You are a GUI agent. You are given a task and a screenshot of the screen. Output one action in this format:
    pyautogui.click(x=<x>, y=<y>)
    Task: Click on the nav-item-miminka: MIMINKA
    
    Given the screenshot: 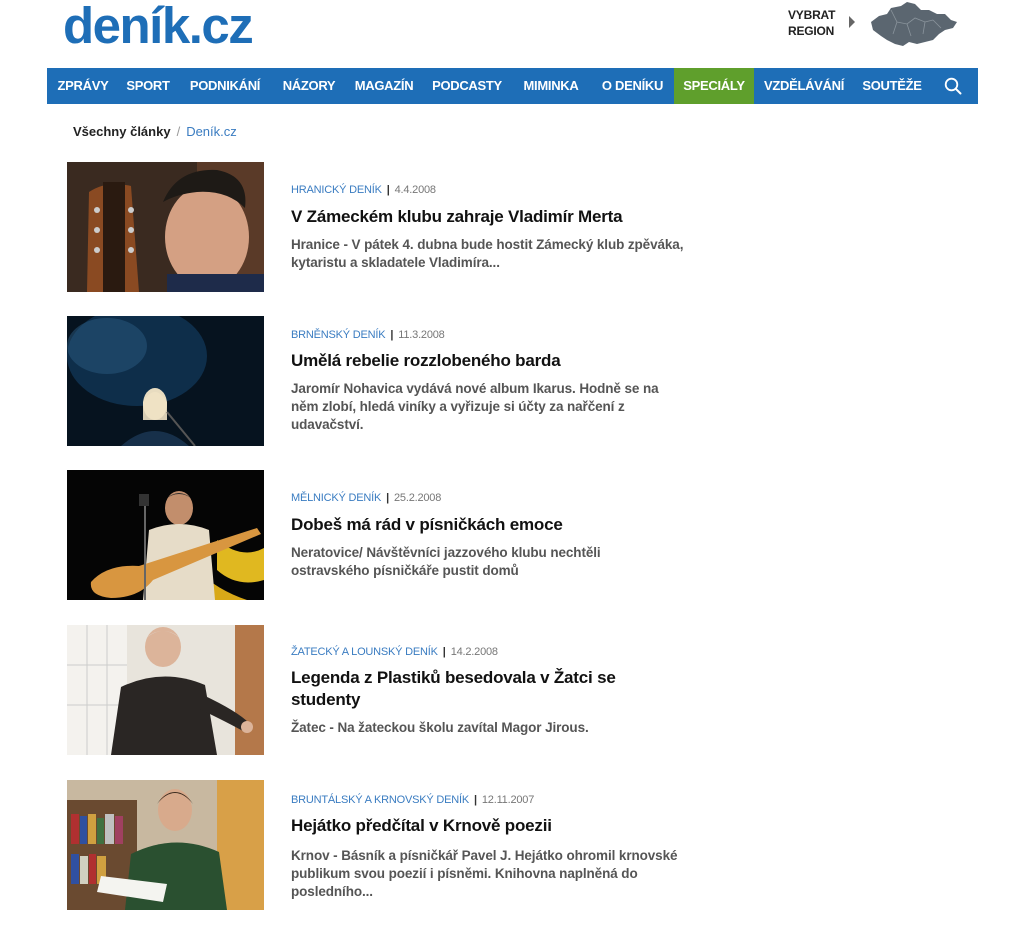 What is the action you would take?
    pyautogui.click(x=551, y=86)
    